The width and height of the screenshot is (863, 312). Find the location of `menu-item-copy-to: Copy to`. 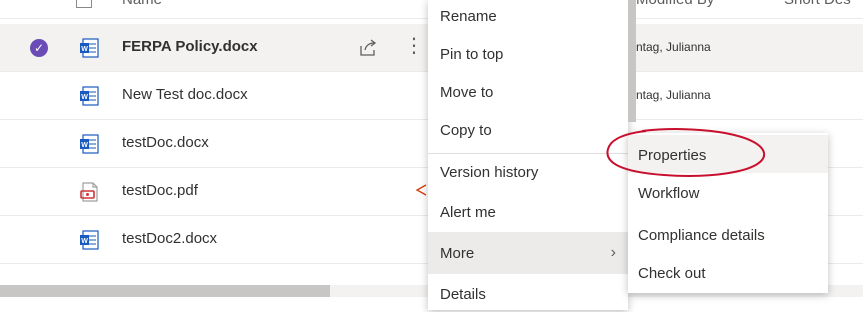

menu-item-copy-to: Copy to is located at coordinates (528, 130).